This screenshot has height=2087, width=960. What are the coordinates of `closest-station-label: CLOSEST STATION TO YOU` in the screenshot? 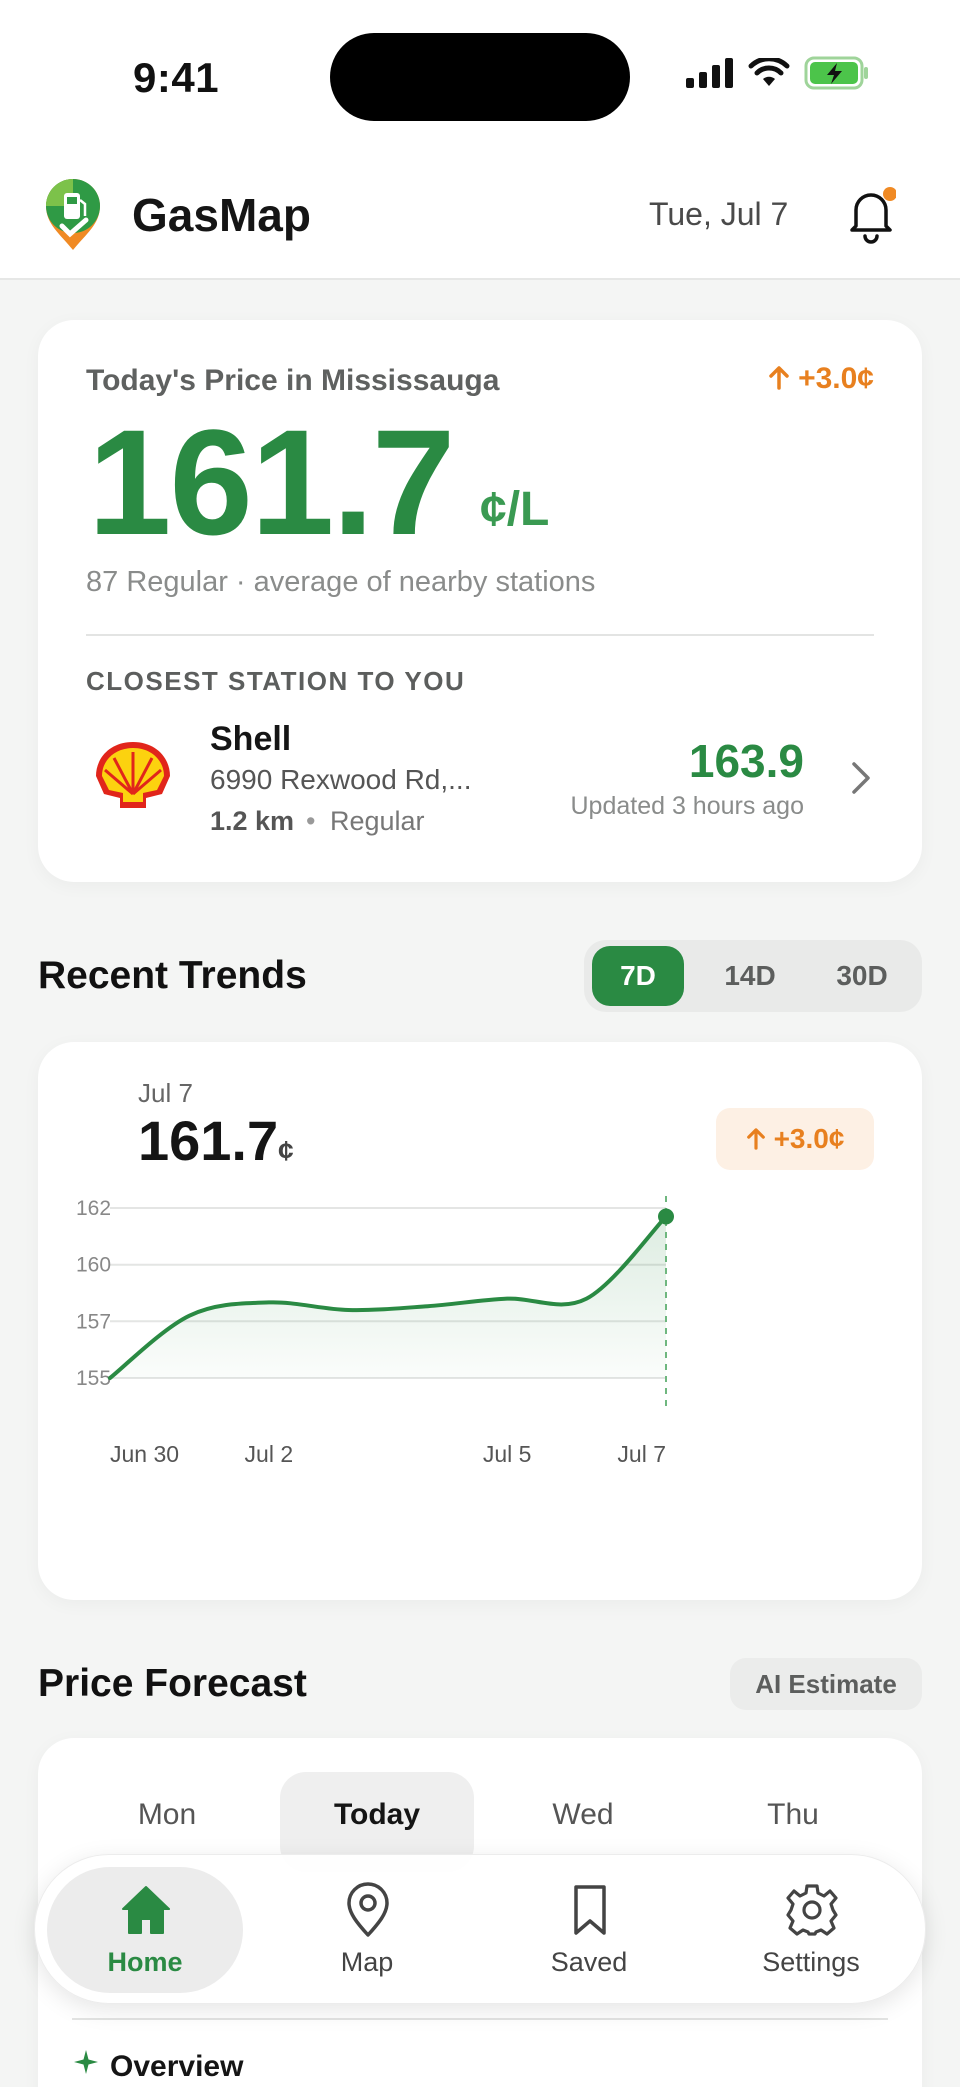 It's located at (276, 681).